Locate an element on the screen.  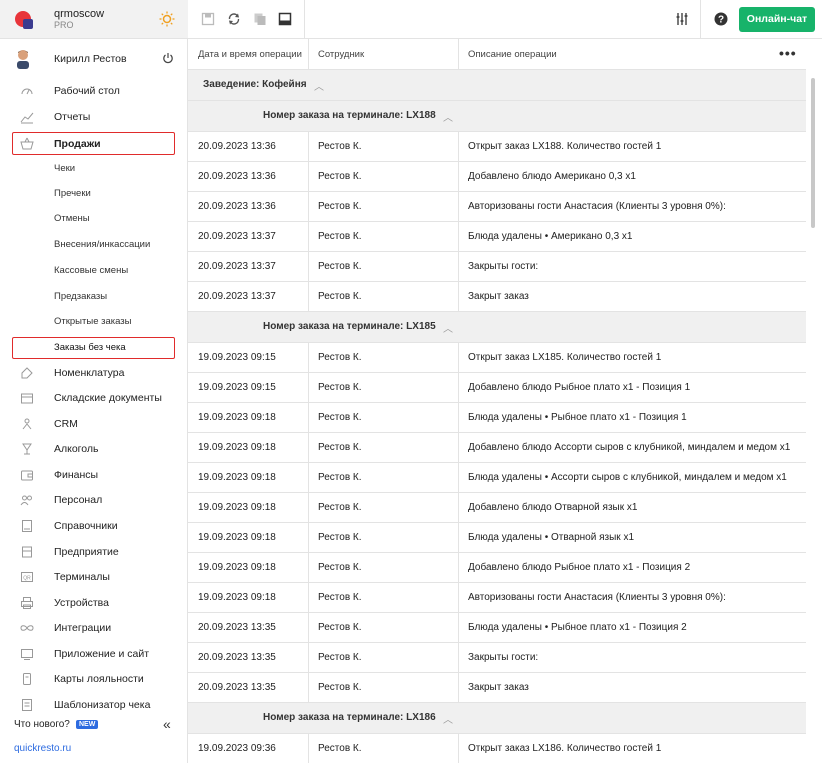
cell-description: Закрыты гости: is located at coordinates (503, 657).